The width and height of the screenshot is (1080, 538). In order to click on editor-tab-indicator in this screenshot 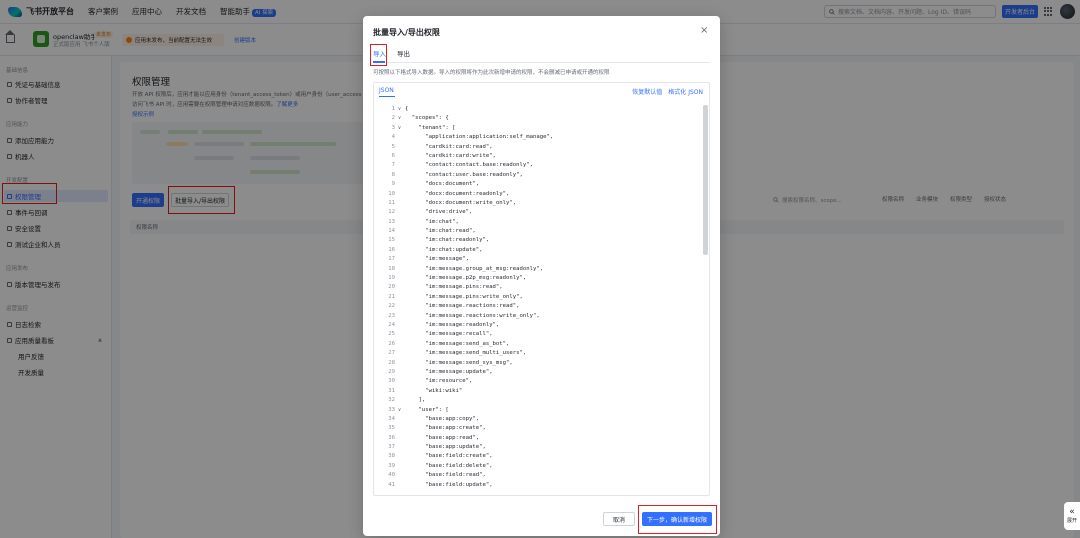, I will do `click(387, 96)`.